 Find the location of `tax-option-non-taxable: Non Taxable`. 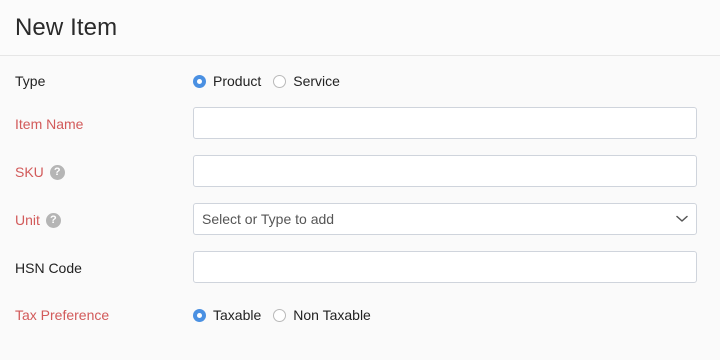

tax-option-non-taxable: Non Taxable is located at coordinates (322, 315).